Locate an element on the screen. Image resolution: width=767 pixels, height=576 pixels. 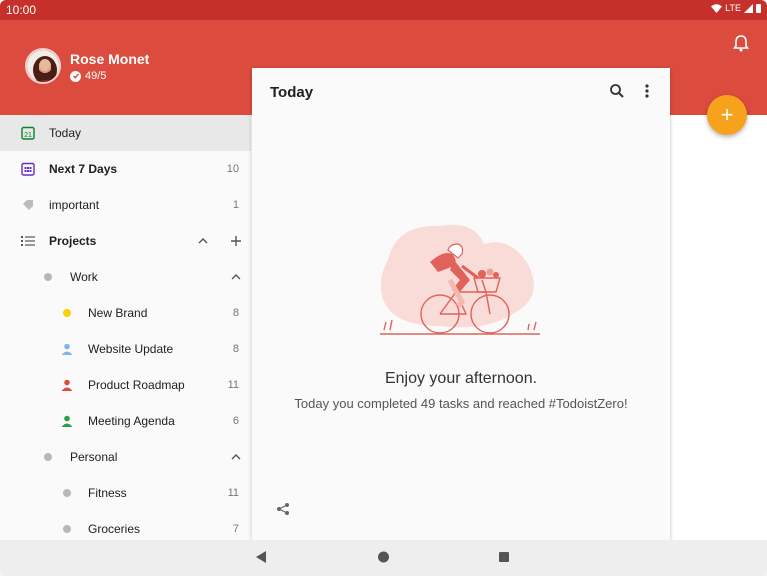
sidebar-item-projects: Projects is located at coordinates (125, 241).